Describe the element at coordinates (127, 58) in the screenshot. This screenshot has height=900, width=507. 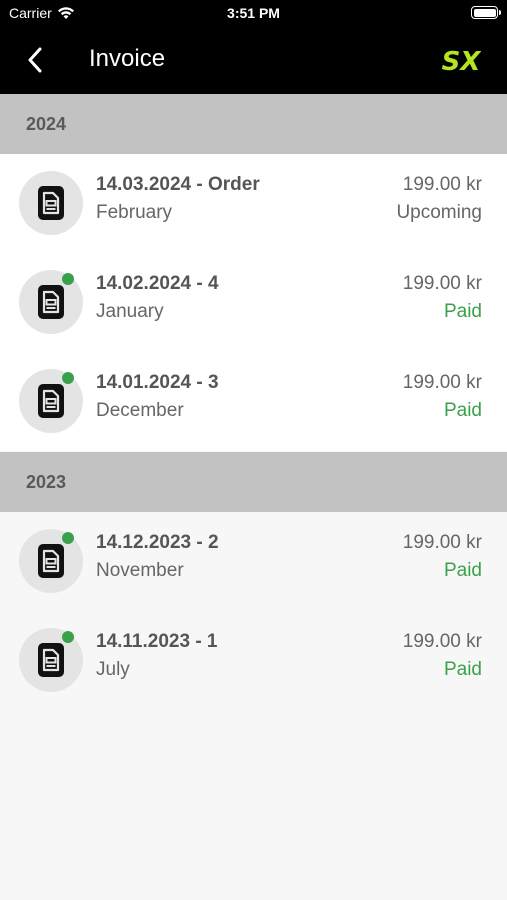
I see `page-title: Invoice` at that location.